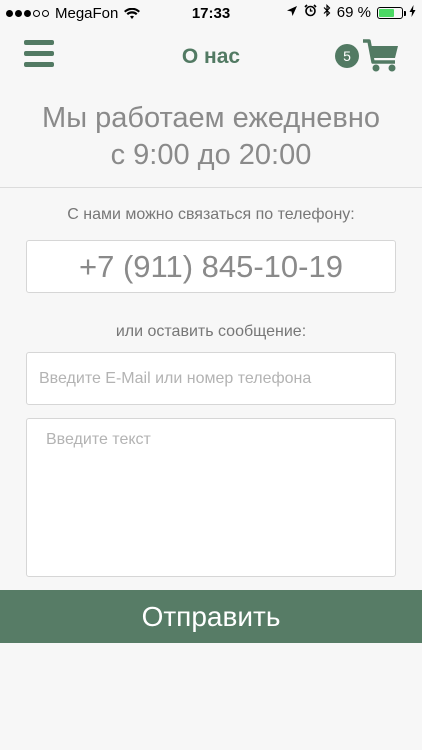 Image resolution: width=422 pixels, height=750 pixels. What do you see at coordinates (327, 12) in the screenshot?
I see `bluetooth-icon` at bounding box center [327, 12].